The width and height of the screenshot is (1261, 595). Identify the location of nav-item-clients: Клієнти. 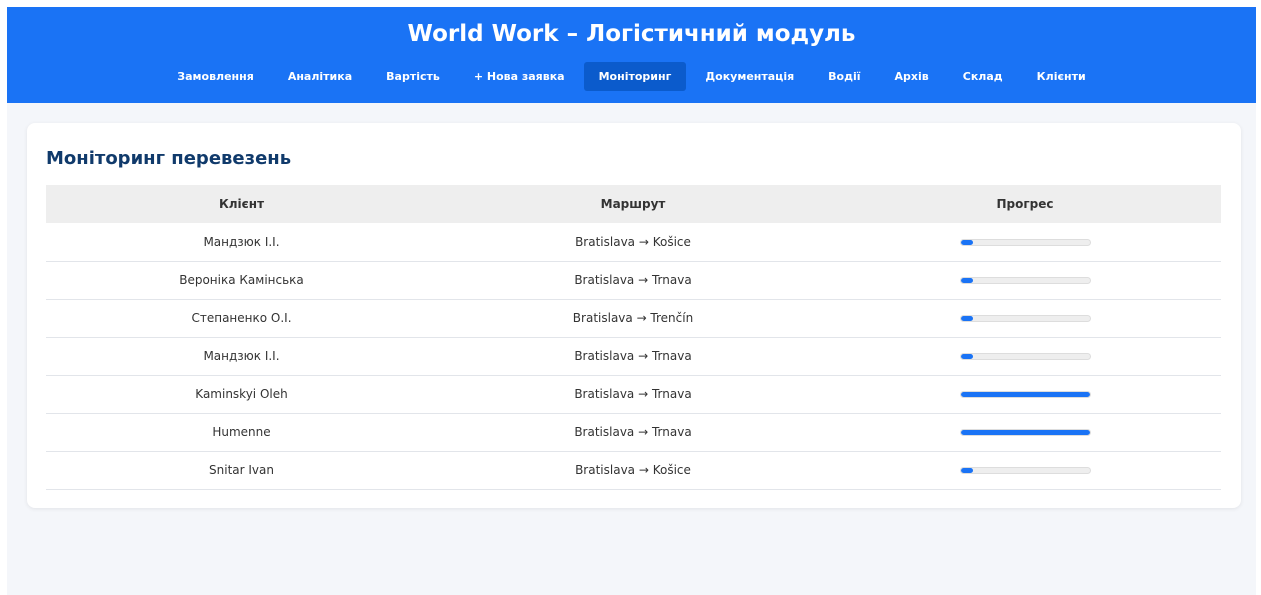
(1061, 76).